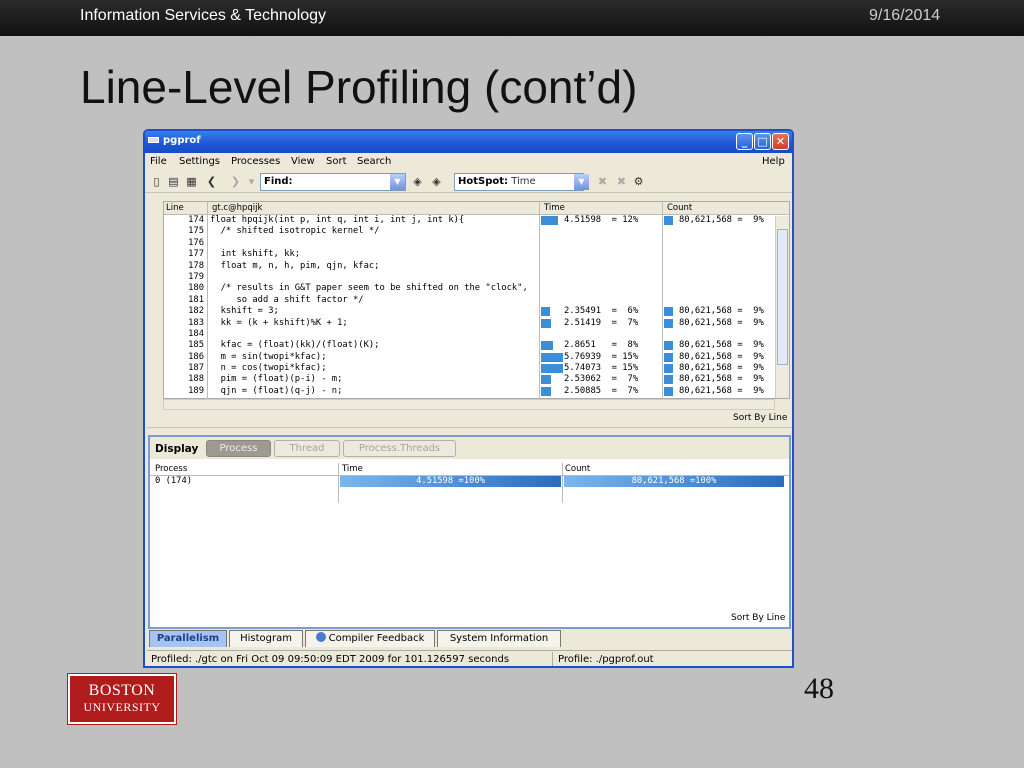  I want to click on menu-settings: Settings, so click(199, 161).